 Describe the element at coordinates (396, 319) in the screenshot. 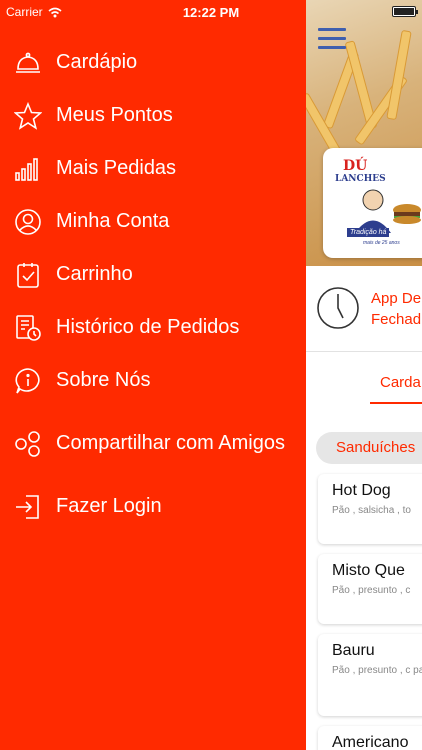

I see `store-status-line2: Fechad` at that location.